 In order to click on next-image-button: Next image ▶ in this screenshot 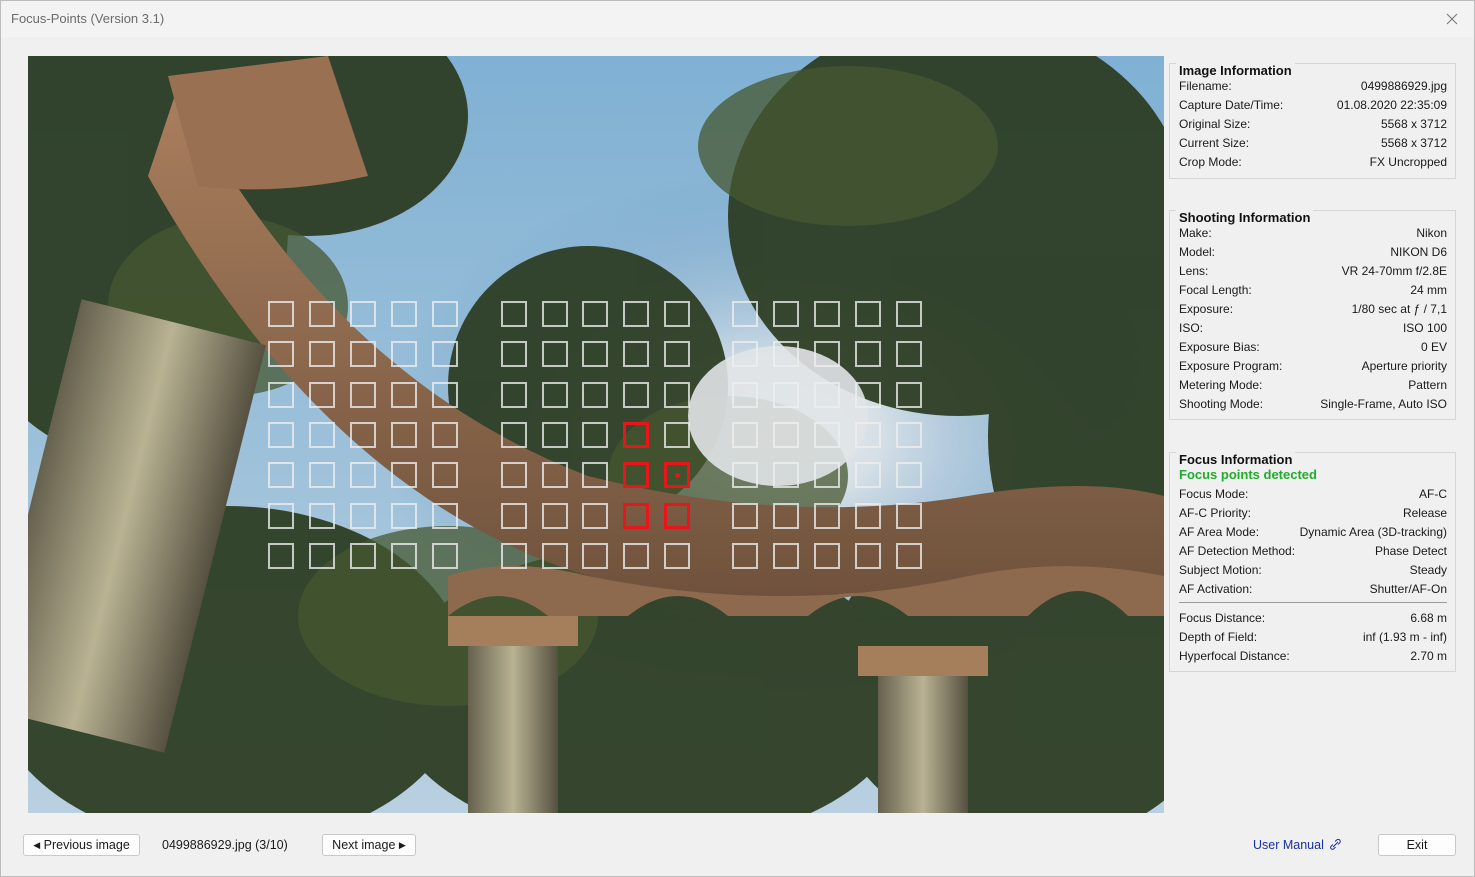, I will do `click(369, 845)`.